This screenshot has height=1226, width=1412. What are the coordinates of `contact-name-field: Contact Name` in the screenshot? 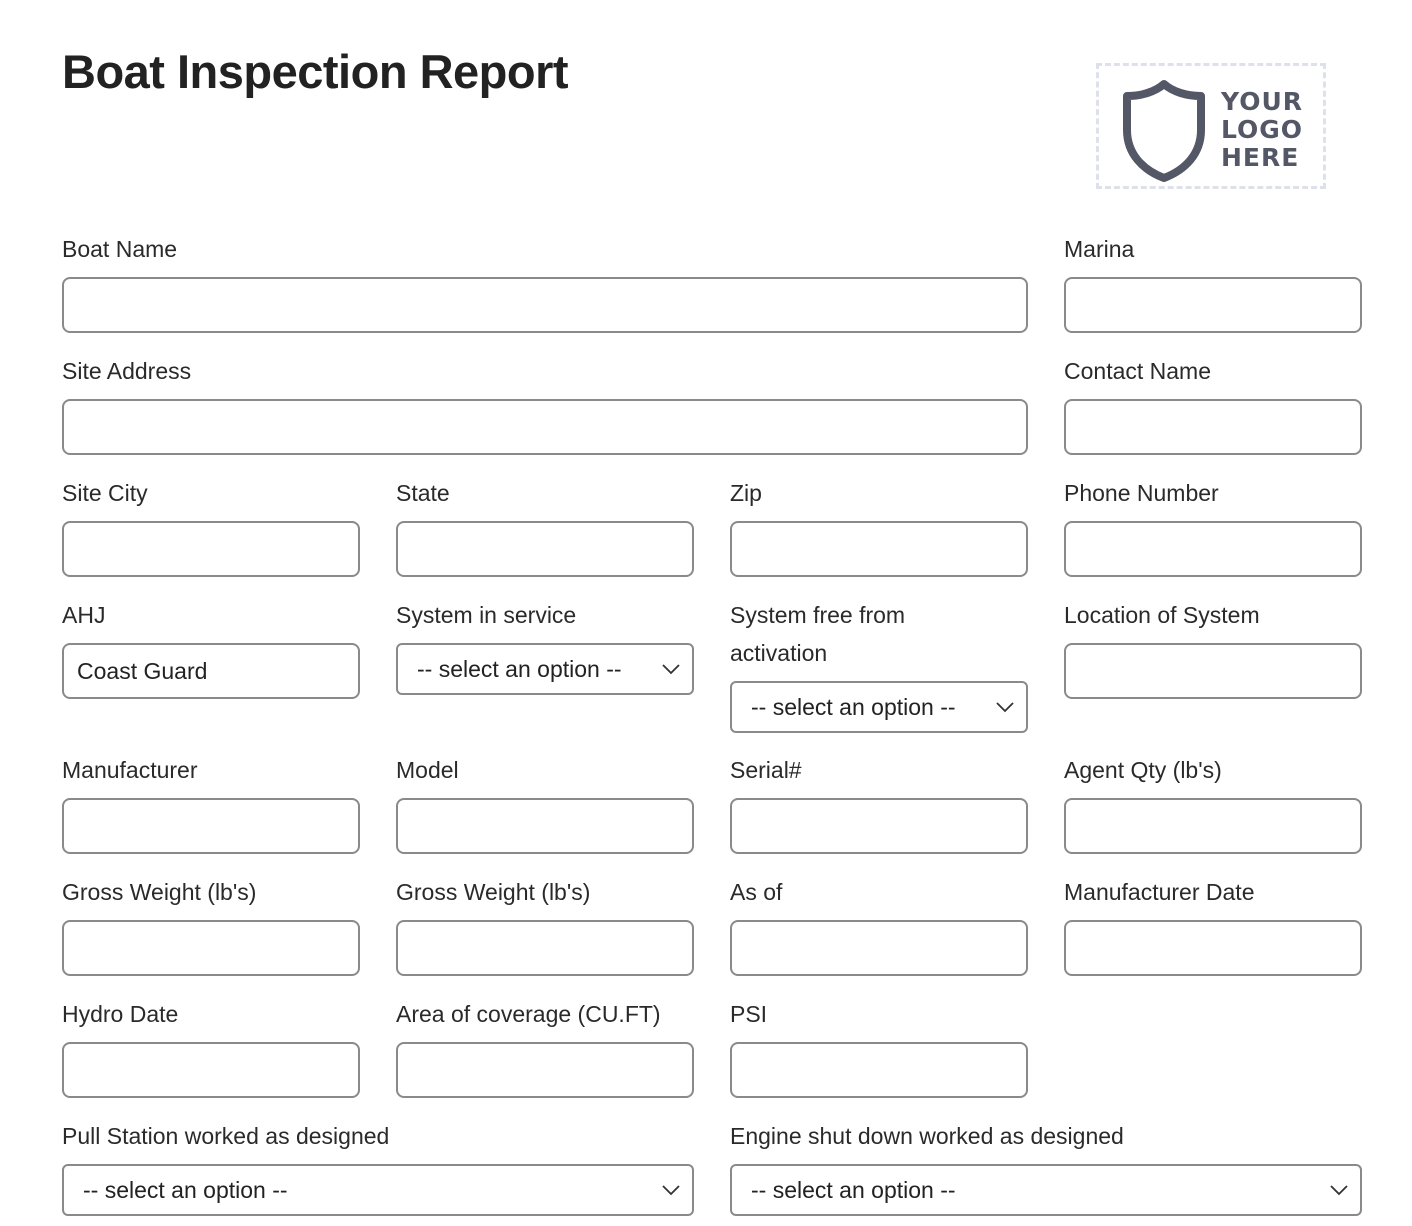 It's located at (1213, 403).